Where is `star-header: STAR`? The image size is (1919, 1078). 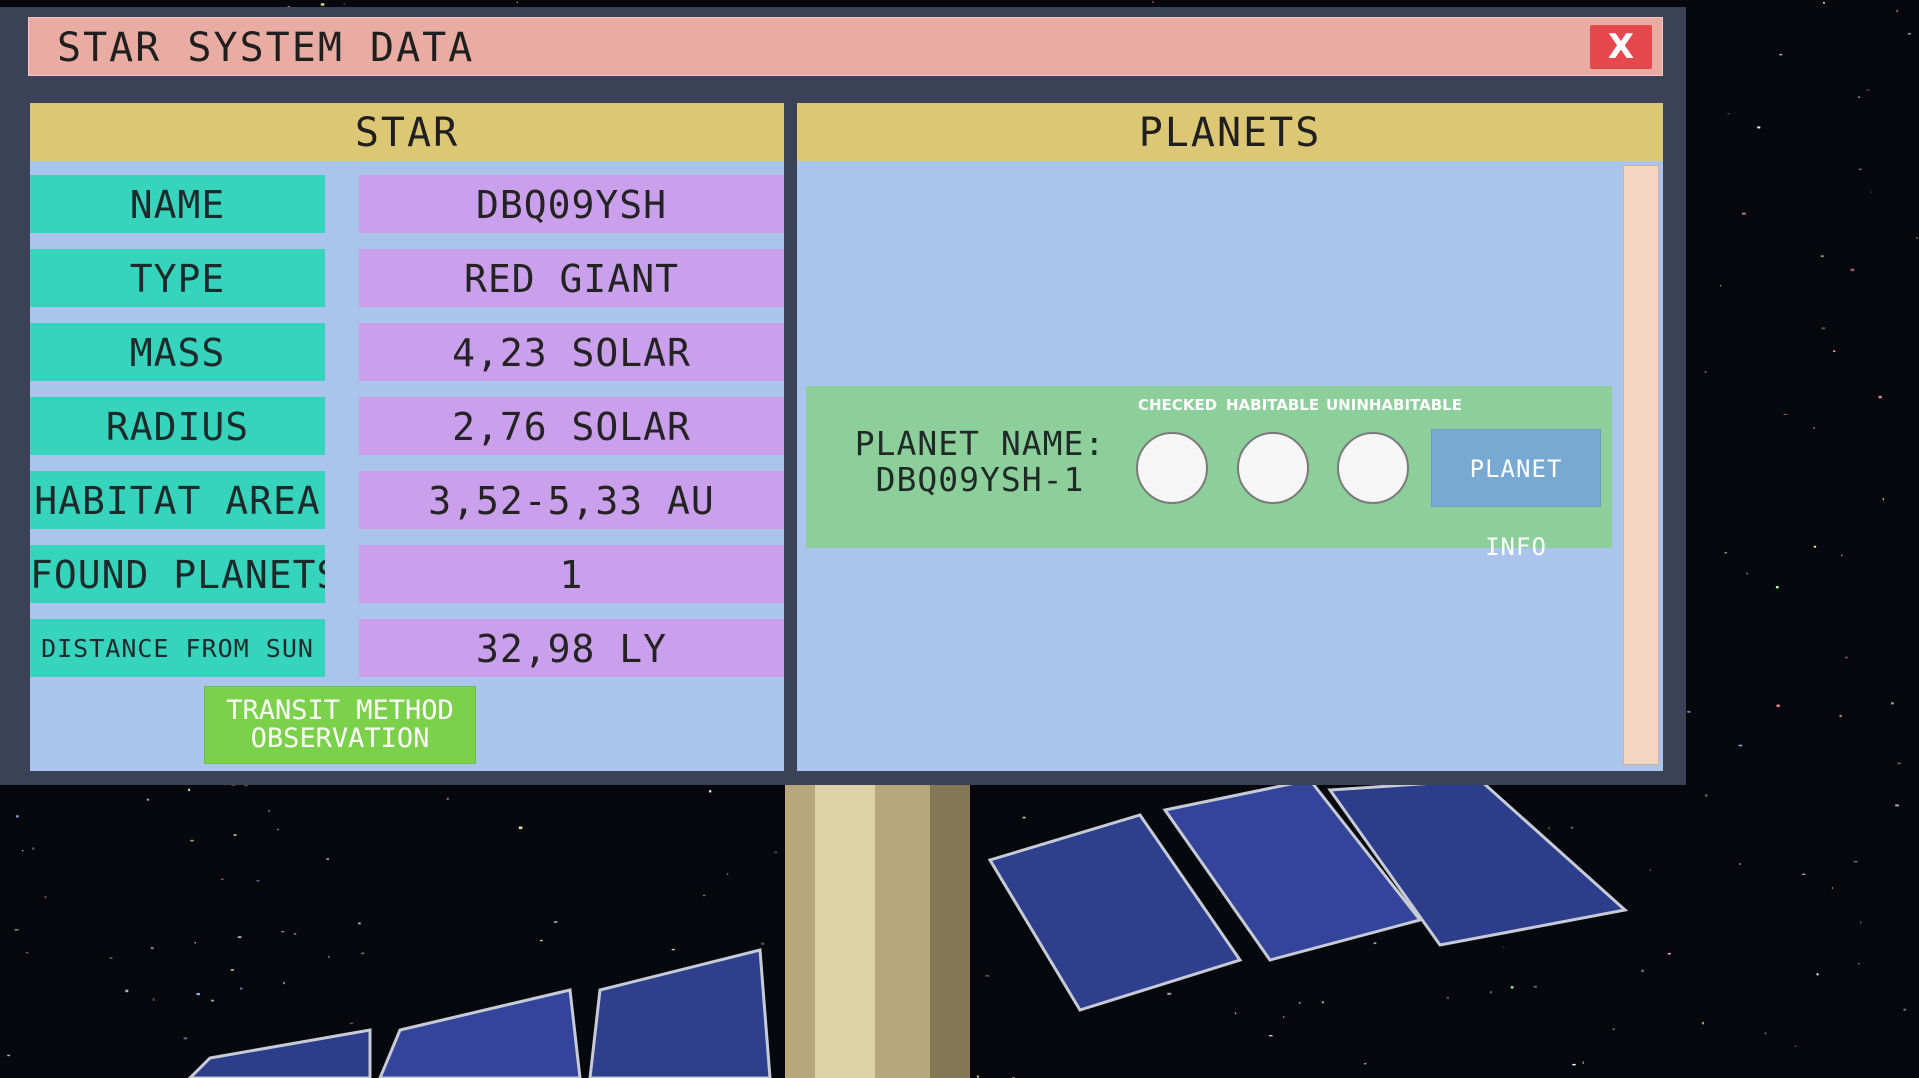 star-header: STAR is located at coordinates (407, 132).